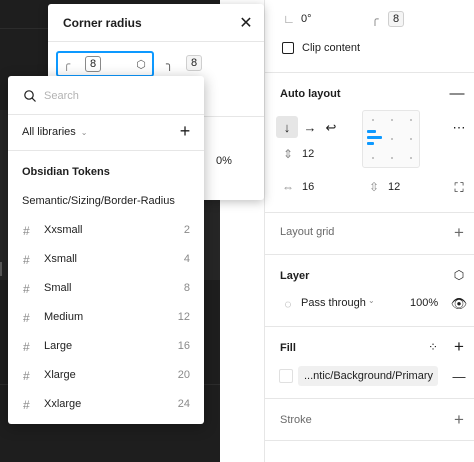 Image resolution: width=474 pixels, height=462 pixels. What do you see at coordinates (289, 19) in the screenshot?
I see `rotation-icon: ∟` at bounding box center [289, 19].